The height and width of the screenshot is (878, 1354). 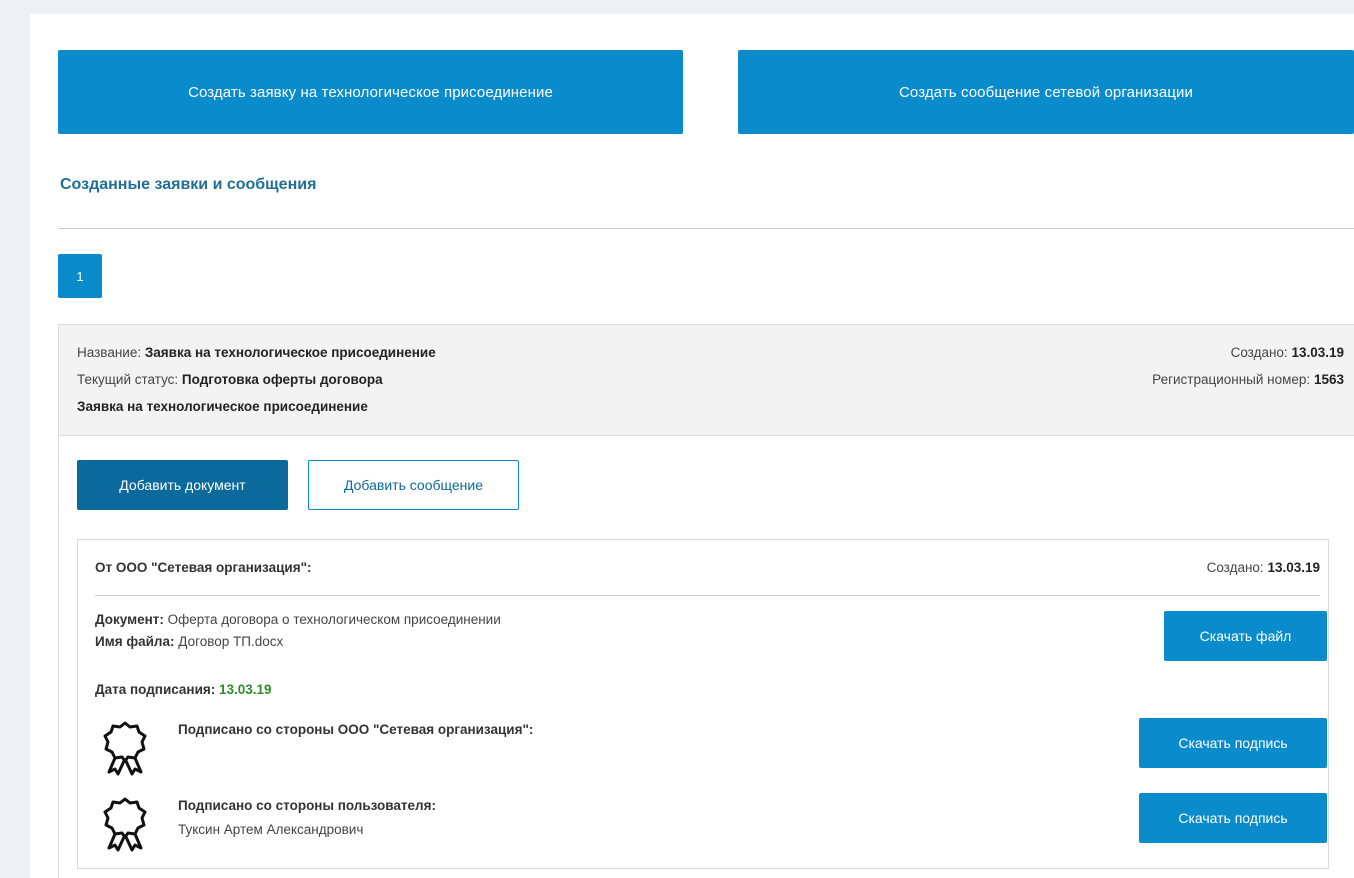 I want to click on request-created: Создано: 13.03.19, so click(x=1287, y=352).